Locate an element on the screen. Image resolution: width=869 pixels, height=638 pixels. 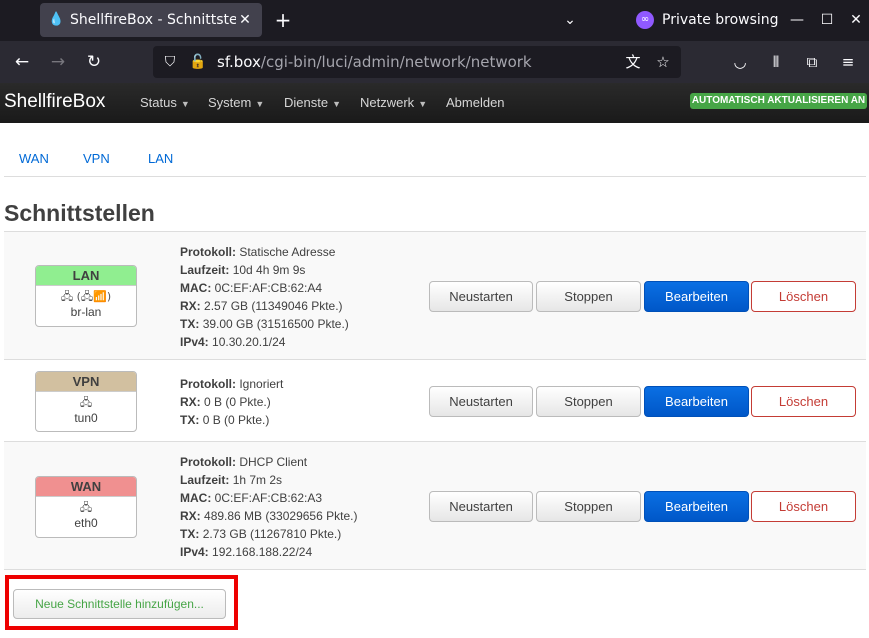
device-name: eth0 is located at coordinates (86, 523).